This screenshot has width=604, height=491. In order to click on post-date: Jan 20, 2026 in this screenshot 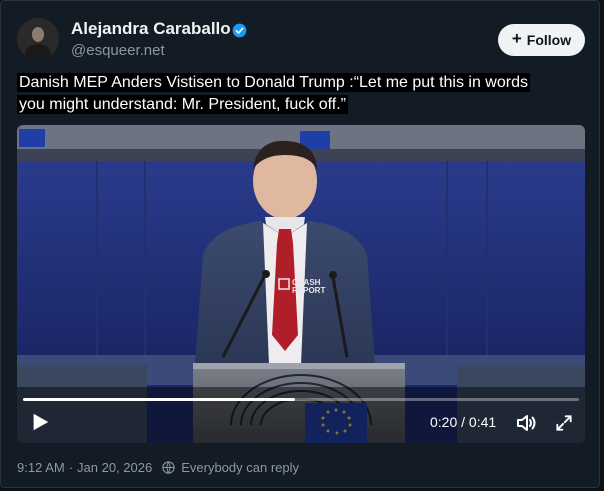, I will do `click(114, 467)`.